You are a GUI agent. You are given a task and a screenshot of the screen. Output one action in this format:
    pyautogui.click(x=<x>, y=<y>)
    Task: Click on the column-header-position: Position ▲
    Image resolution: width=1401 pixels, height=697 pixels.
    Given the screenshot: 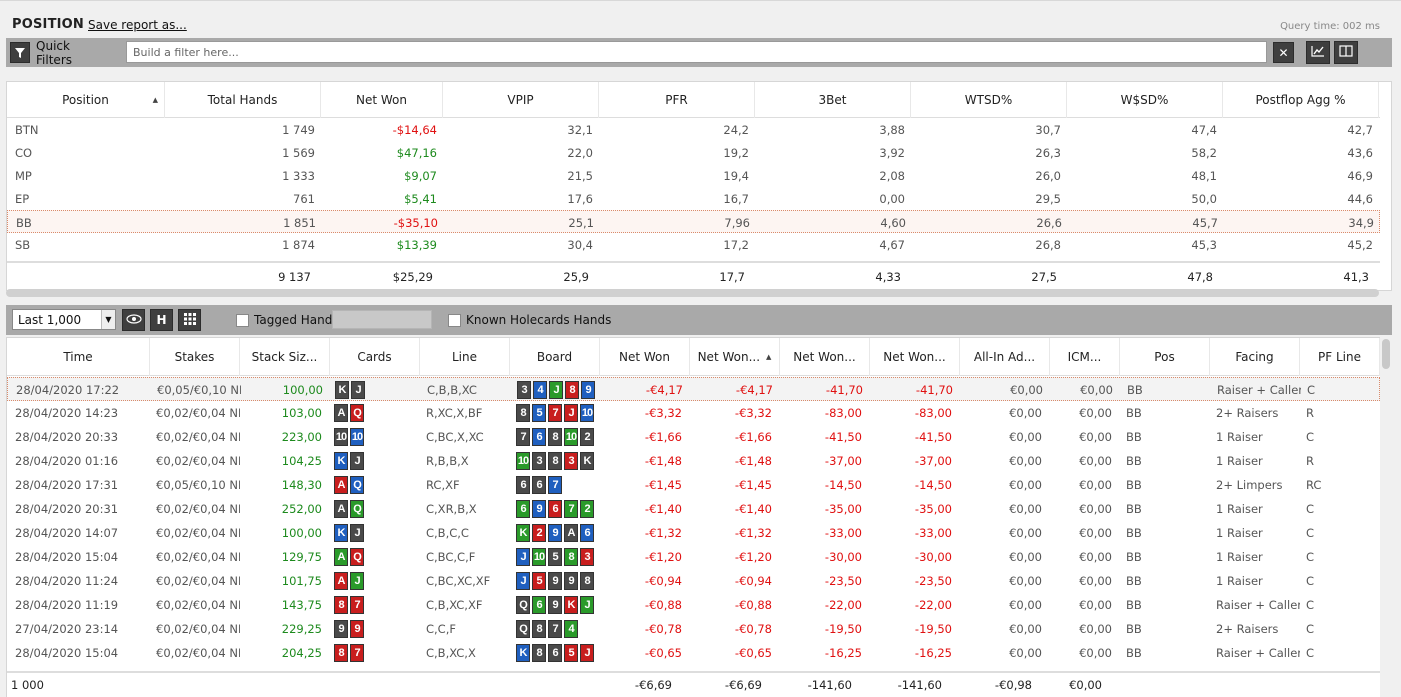 What is the action you would take?
    pyautogui.click(x=86, y=100)
    